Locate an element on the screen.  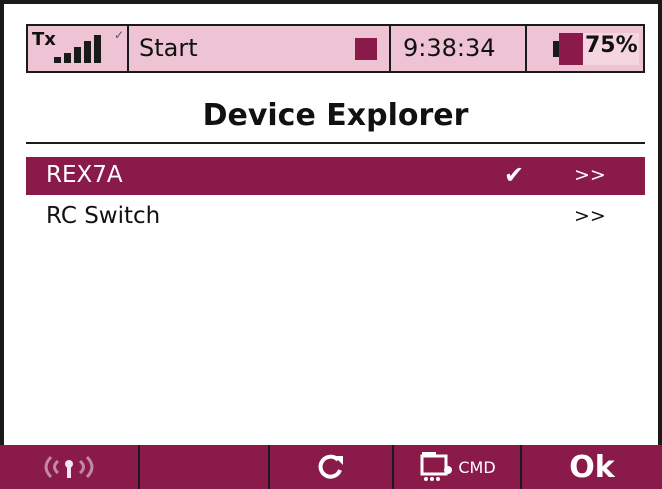
wireless-button is located at coordinates (70, 467).